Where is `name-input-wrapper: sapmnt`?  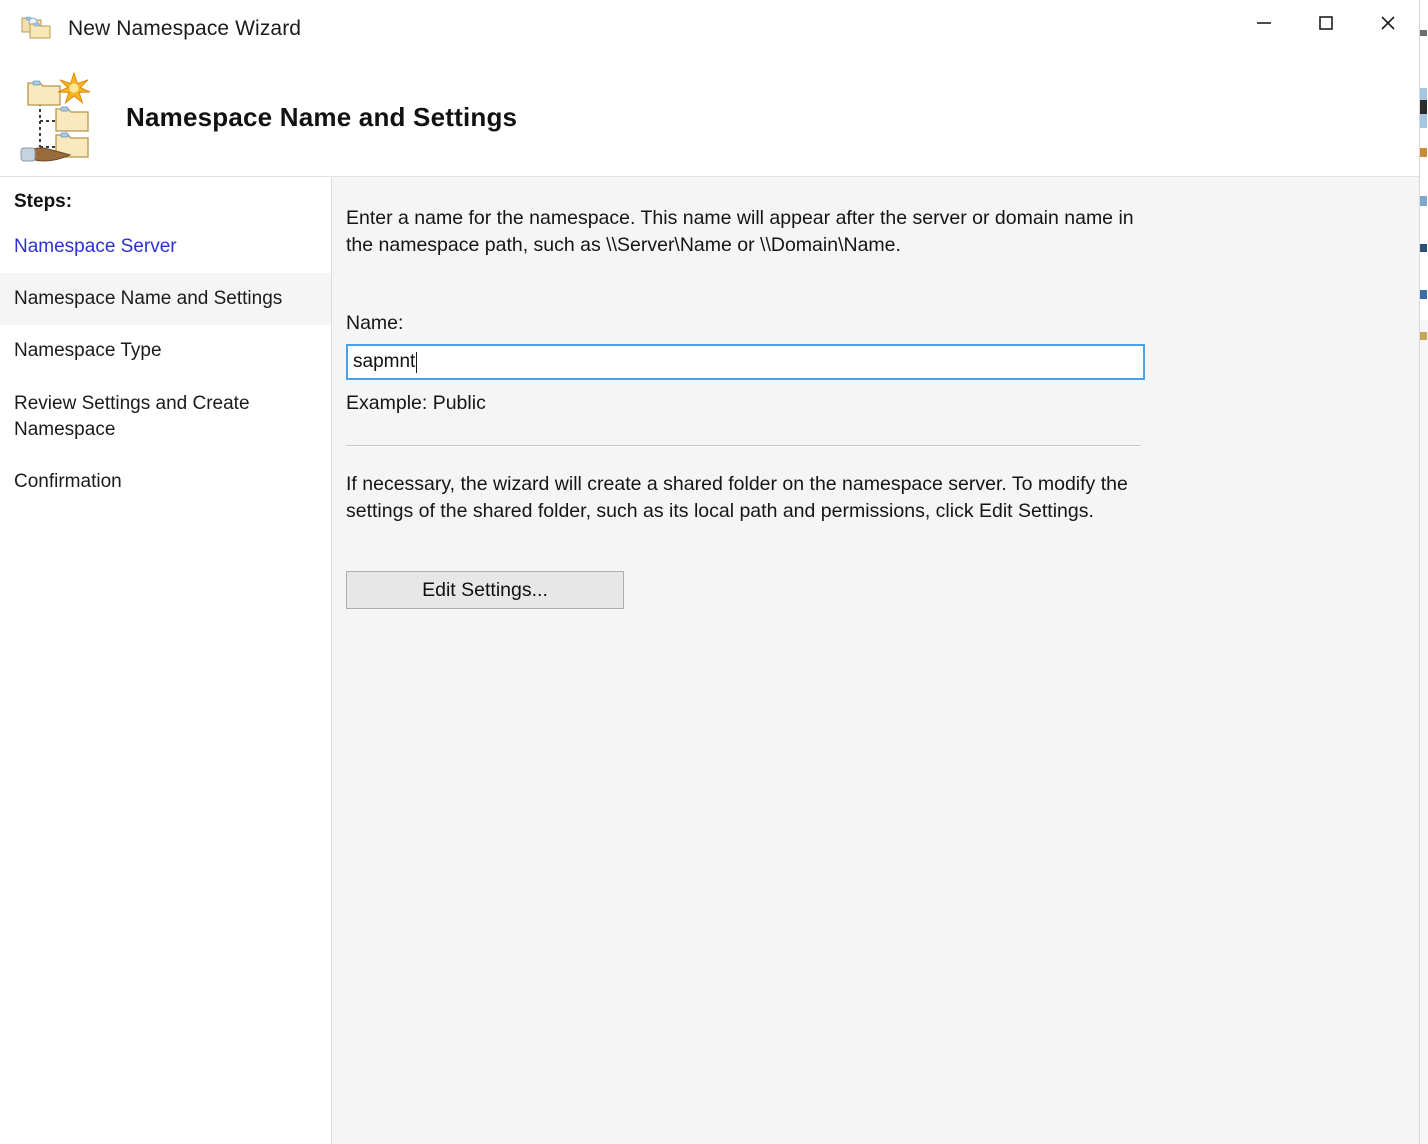
name-input-wrapper: sapmnt is located at coordinates (745, 362).